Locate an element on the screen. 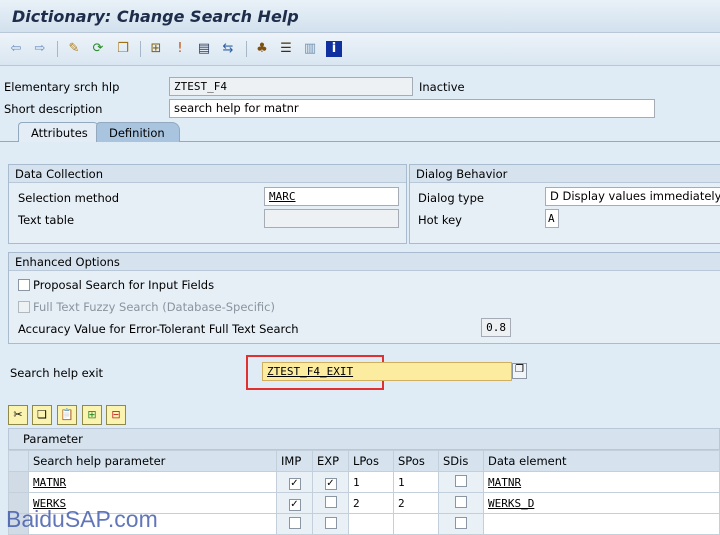  back-icon: ⇦ is located at coordinates (16, 49).